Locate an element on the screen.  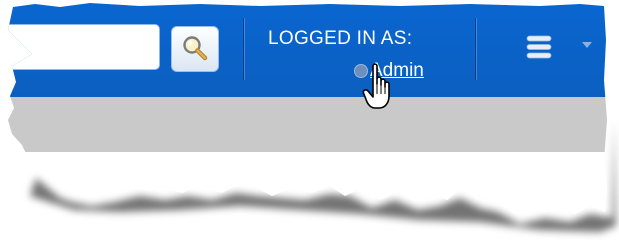
menu-button is located at coordinates (539, 47).